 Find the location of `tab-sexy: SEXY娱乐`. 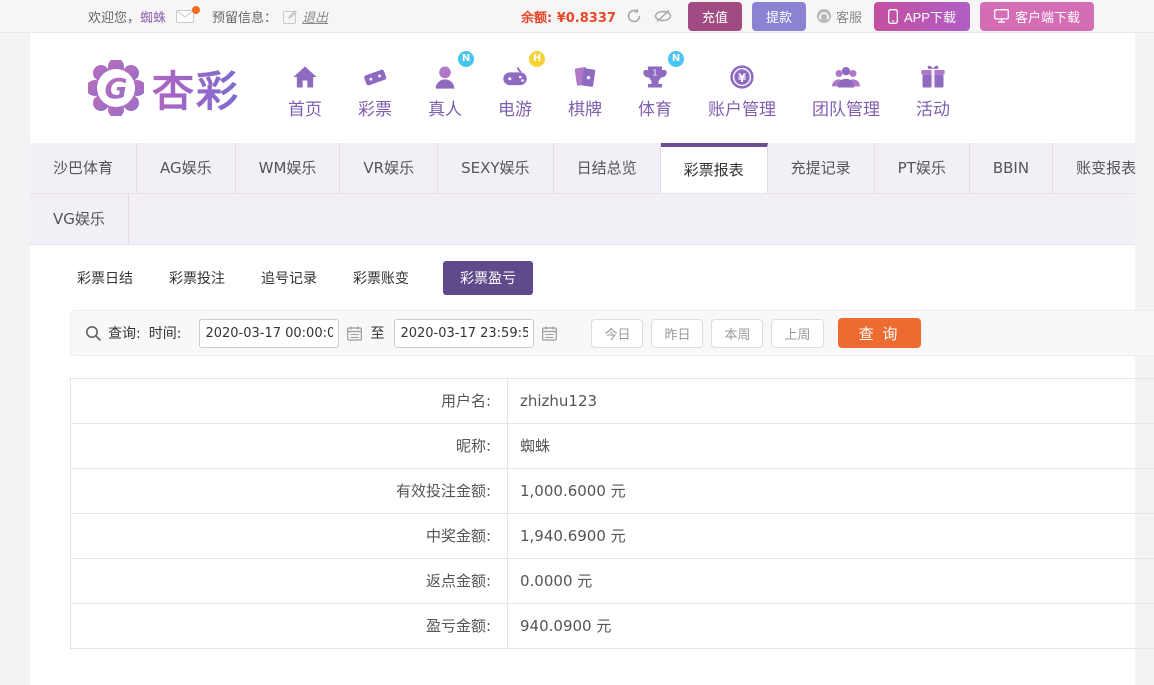

tab-sexy: SEXY娱乐 is located at coordinates (496, 168).